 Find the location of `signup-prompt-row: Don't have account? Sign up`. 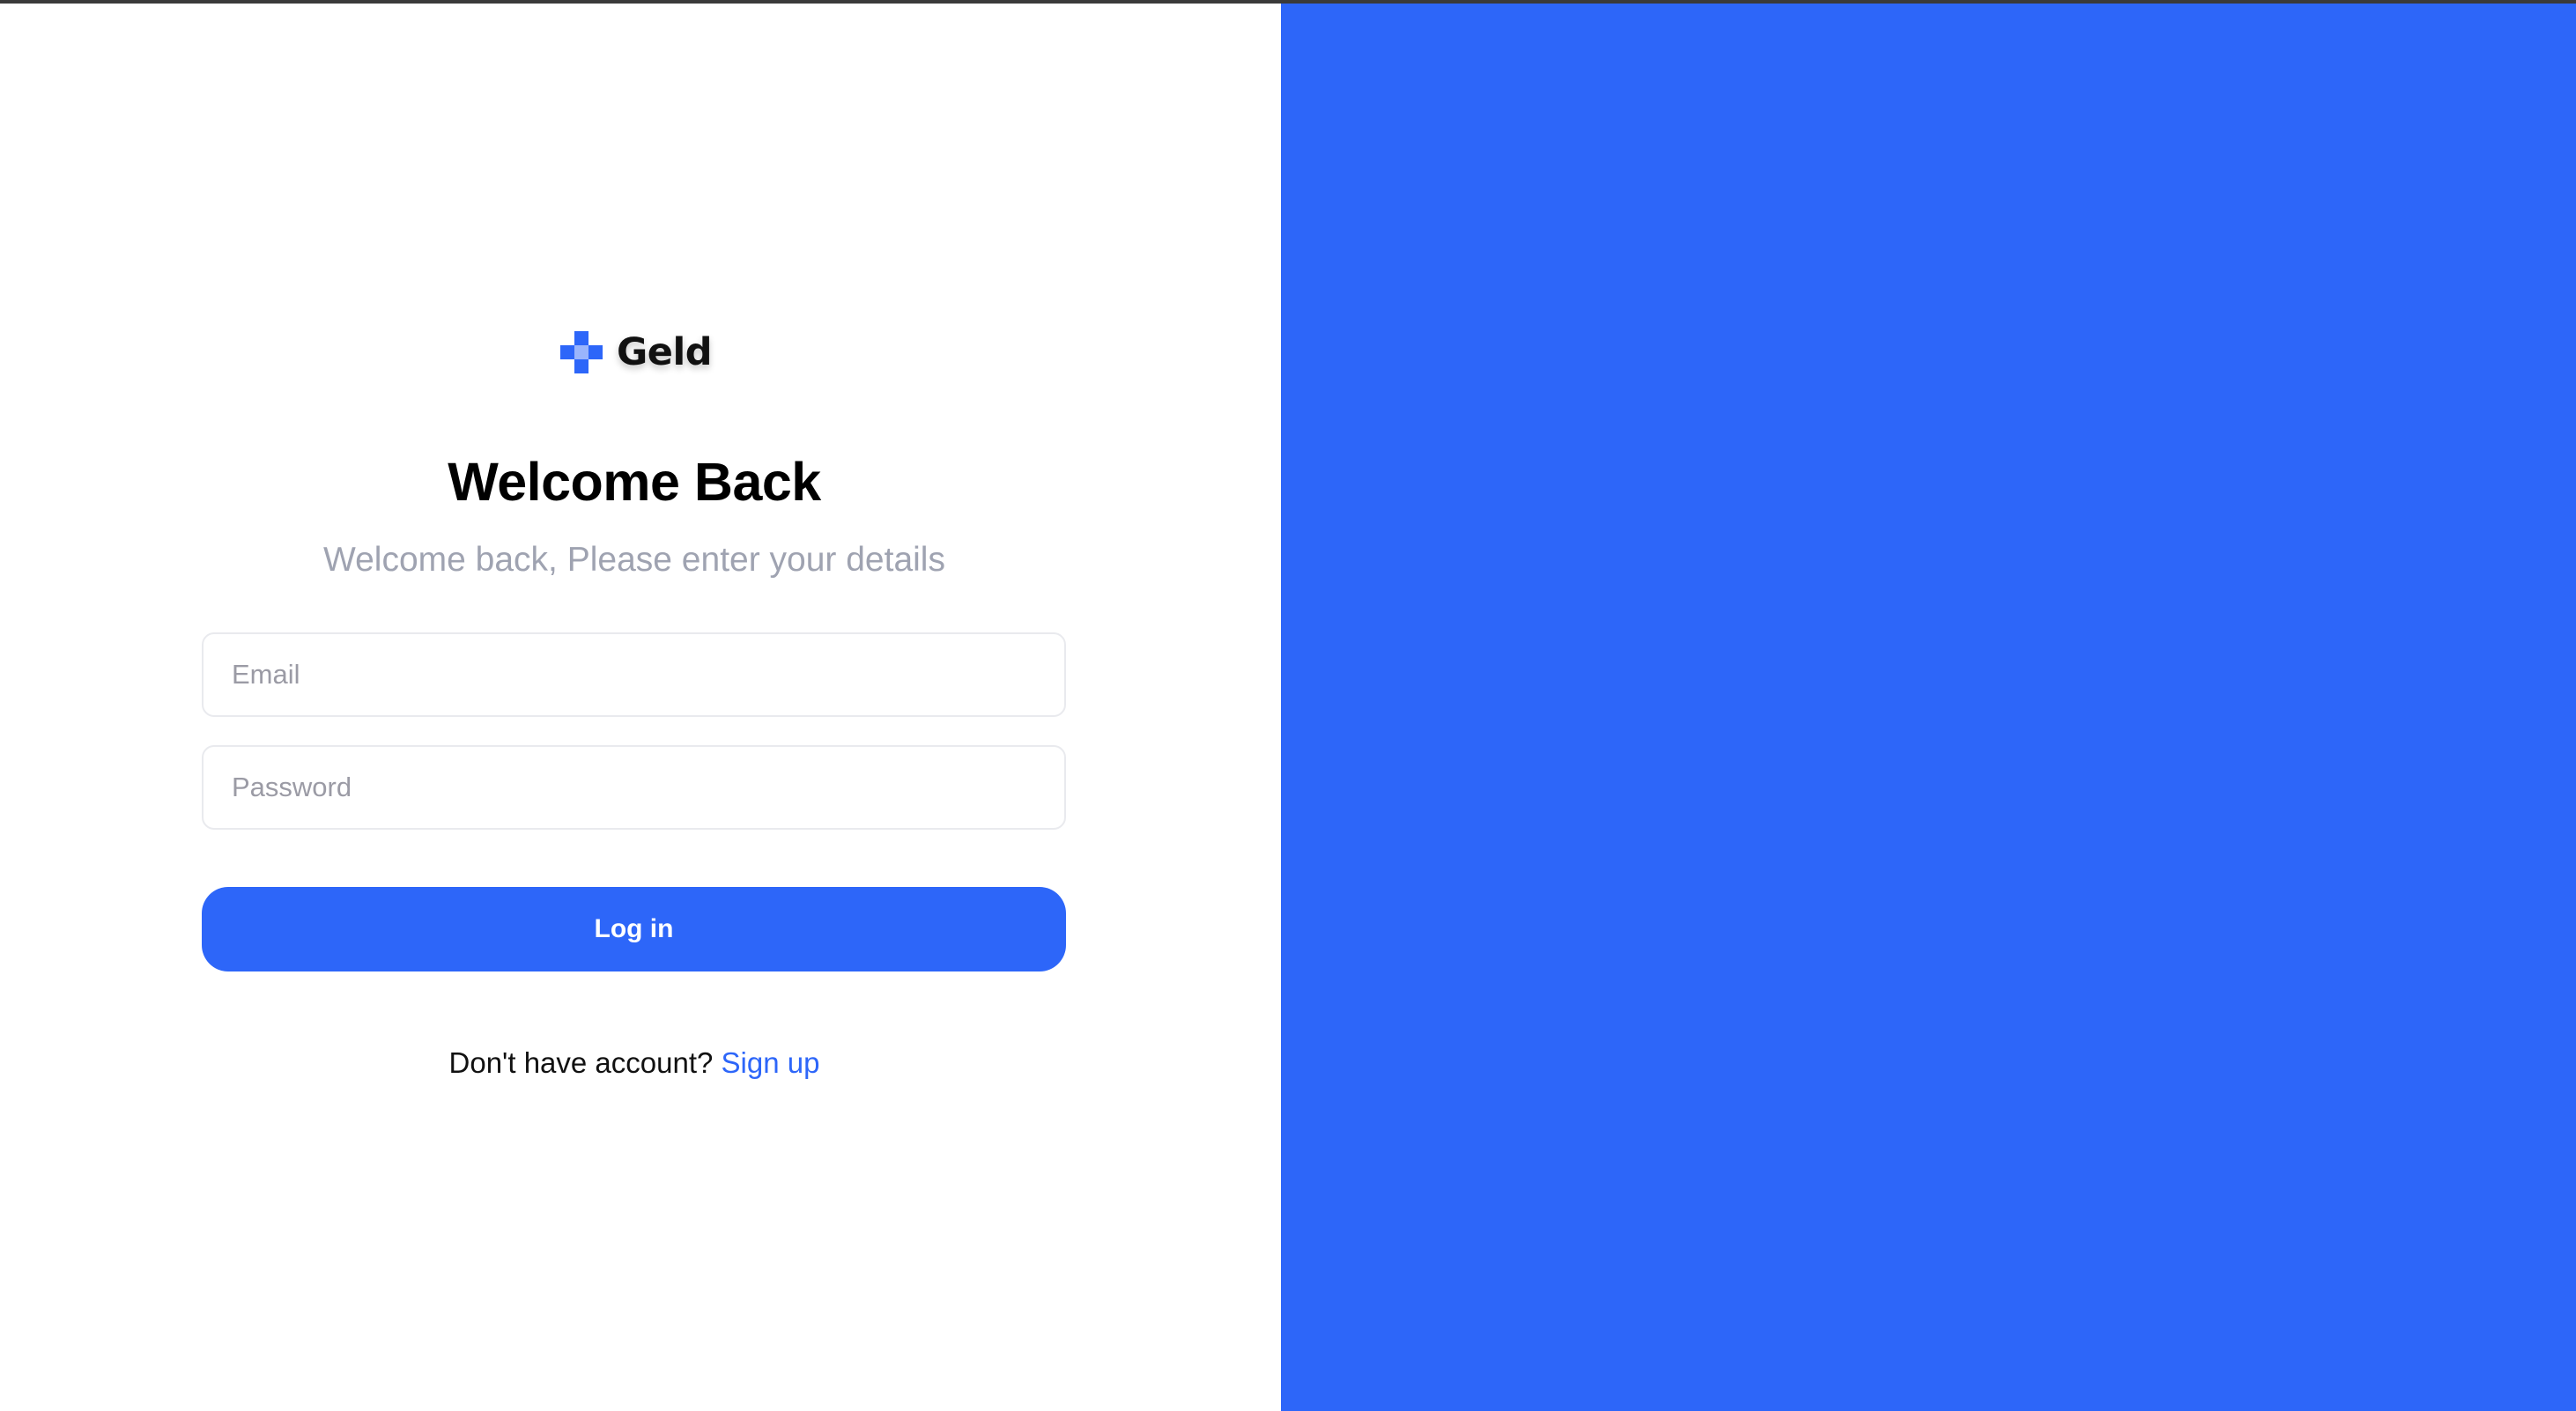

signup-prompt-row: Don't have account? Sign up is located at coordinates (634, 1063).